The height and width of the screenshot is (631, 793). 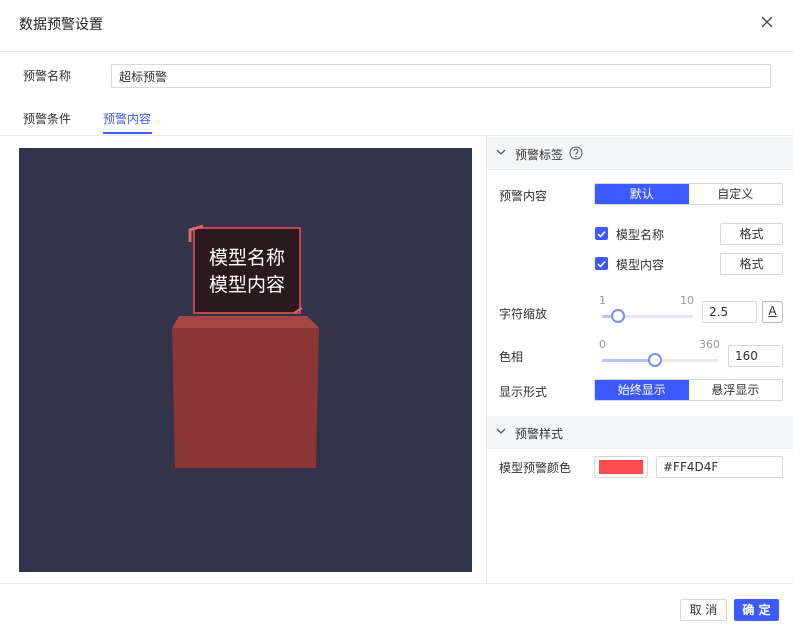 I want to click on checkbox-model-name, so click(x=601, y=233).